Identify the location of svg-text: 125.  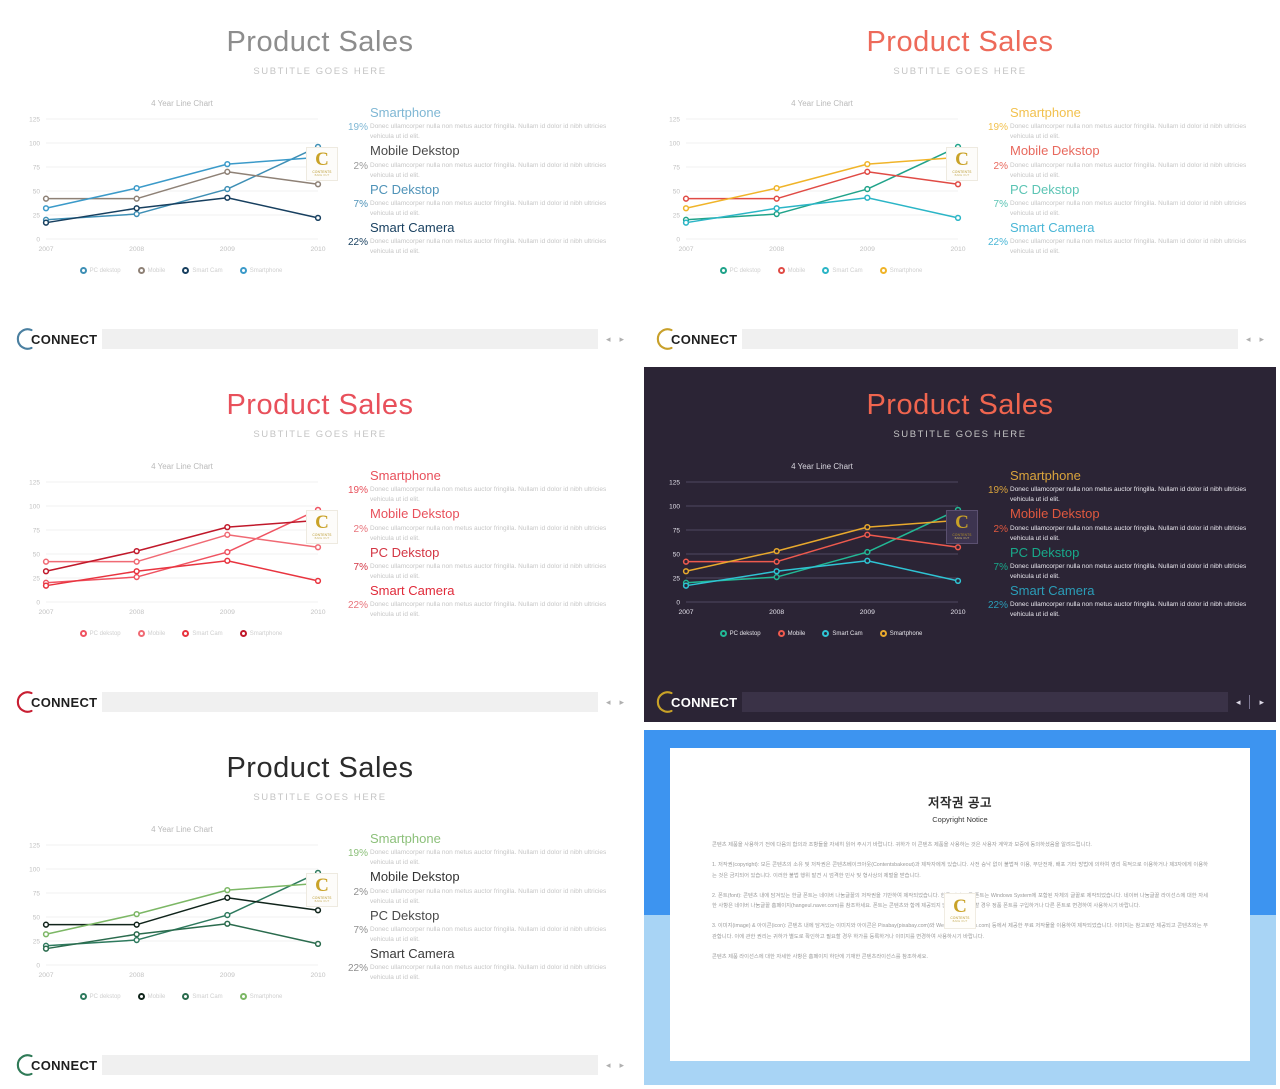
(34, 846).